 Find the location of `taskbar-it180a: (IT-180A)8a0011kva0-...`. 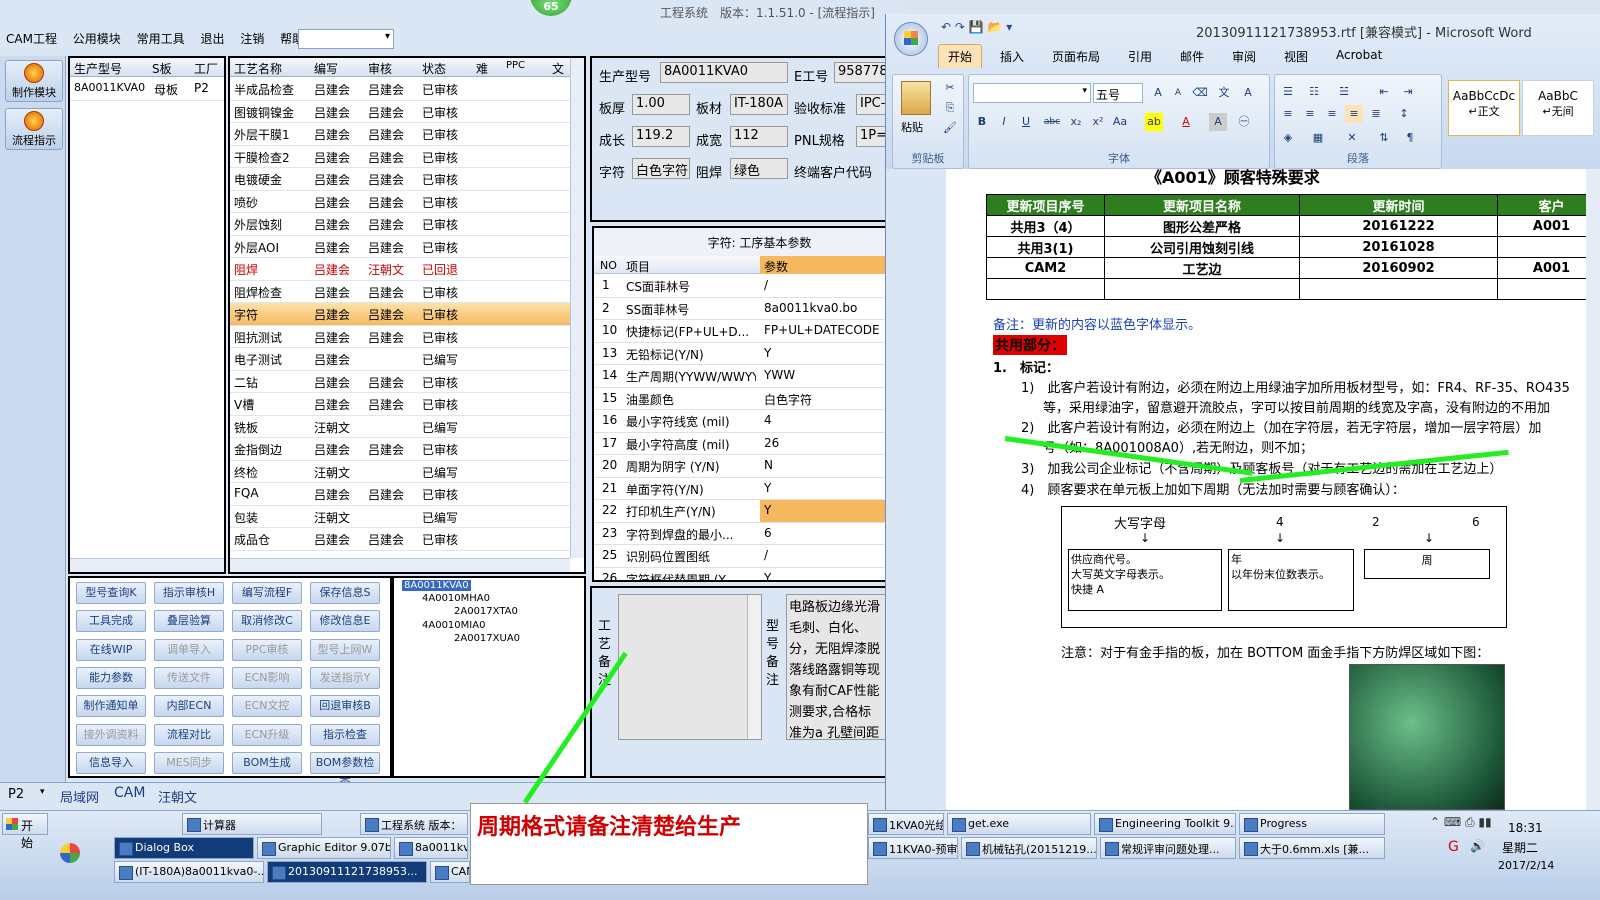

taskbar-it180a: (IT-180A)8a0011kva0-... is located at coordinates (189, 872).